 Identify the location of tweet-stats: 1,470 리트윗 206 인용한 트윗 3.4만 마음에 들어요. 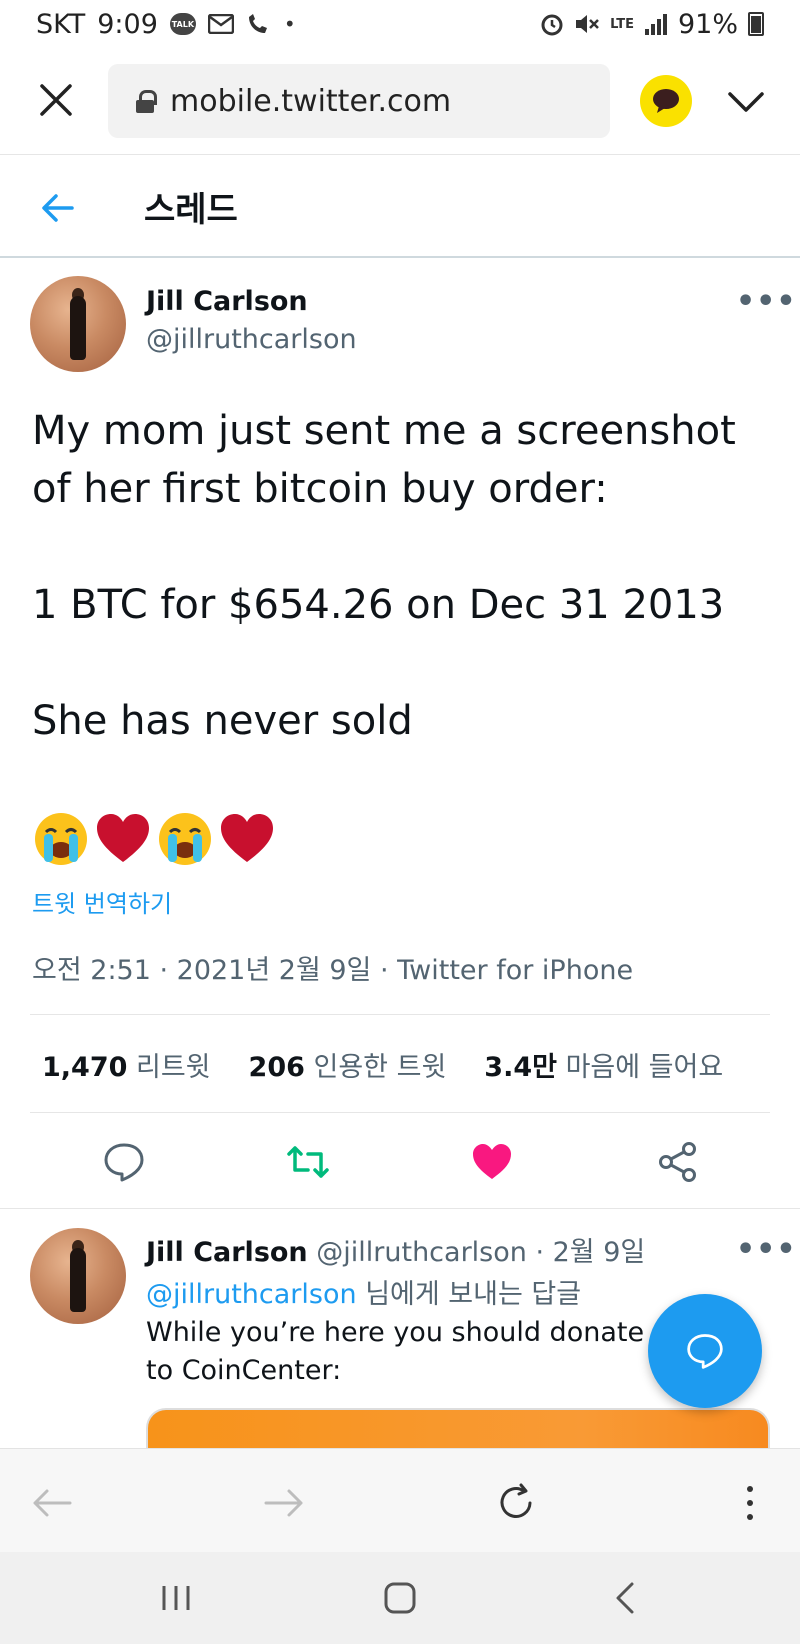
(400, 1064).